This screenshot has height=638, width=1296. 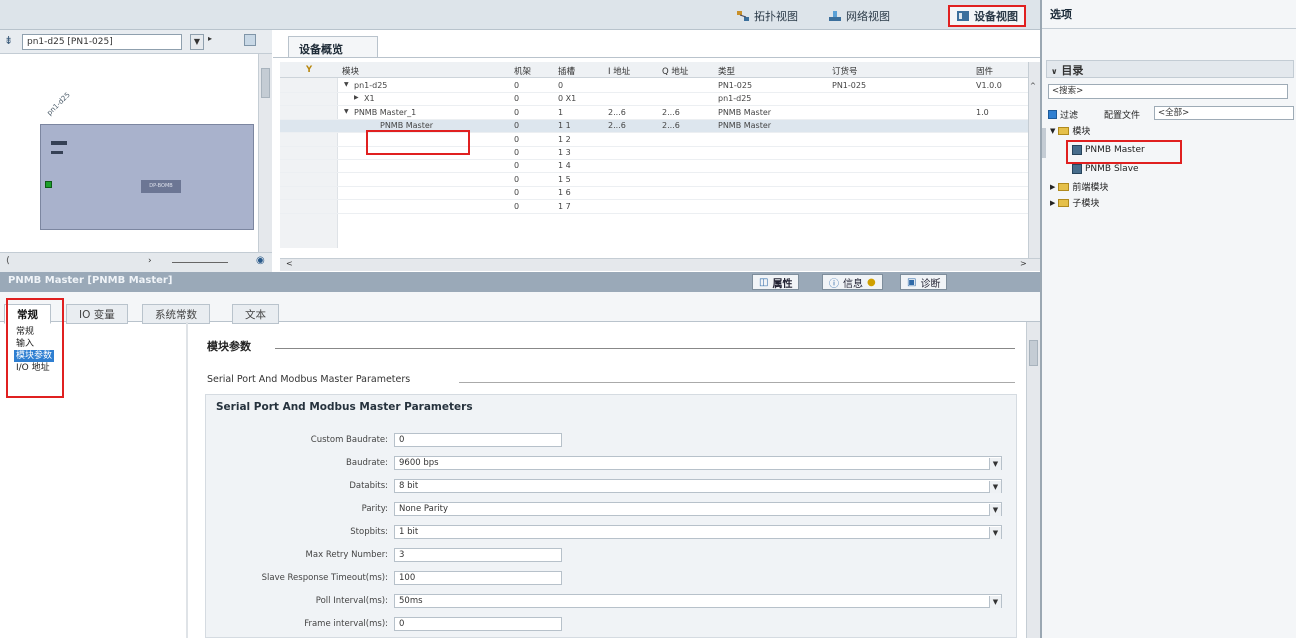 What do you see at coordinates (654, 86) in the screenshot?
I see `table-row: ▼ pn1-d25 0 0 PN1-025 PN1-025 V1.0.0` at bounding box center [654, 86].